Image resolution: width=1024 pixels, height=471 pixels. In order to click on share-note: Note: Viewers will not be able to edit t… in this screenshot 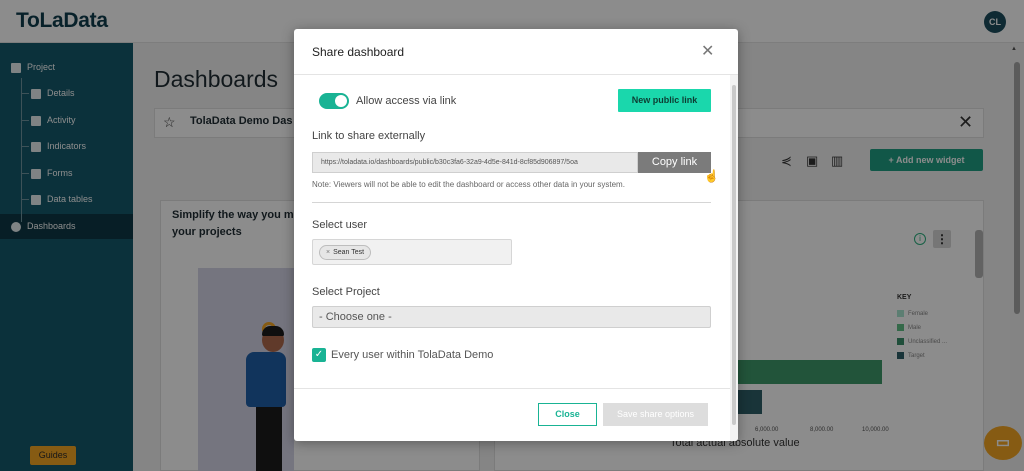, I will do `click(468, 184)`.